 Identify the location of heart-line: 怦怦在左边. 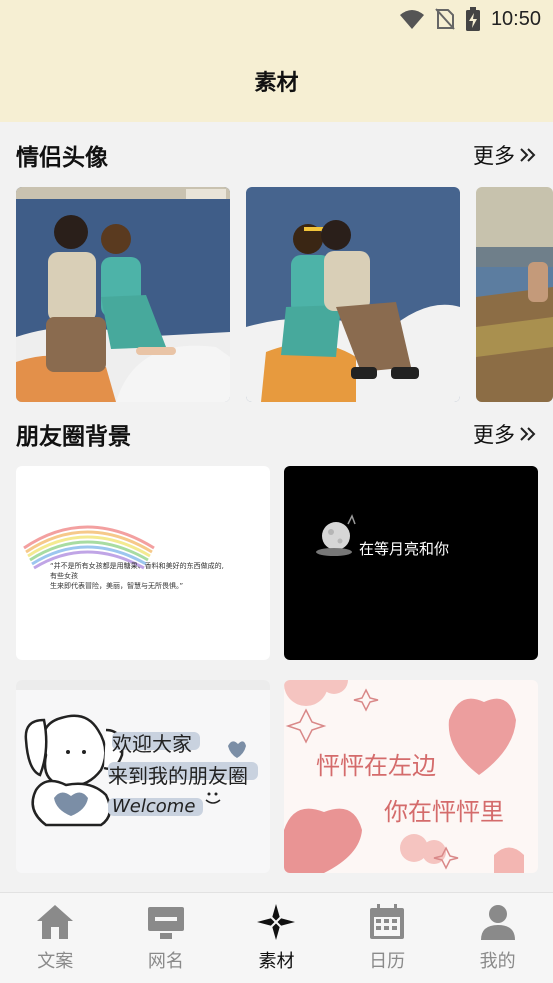
(376, 766).